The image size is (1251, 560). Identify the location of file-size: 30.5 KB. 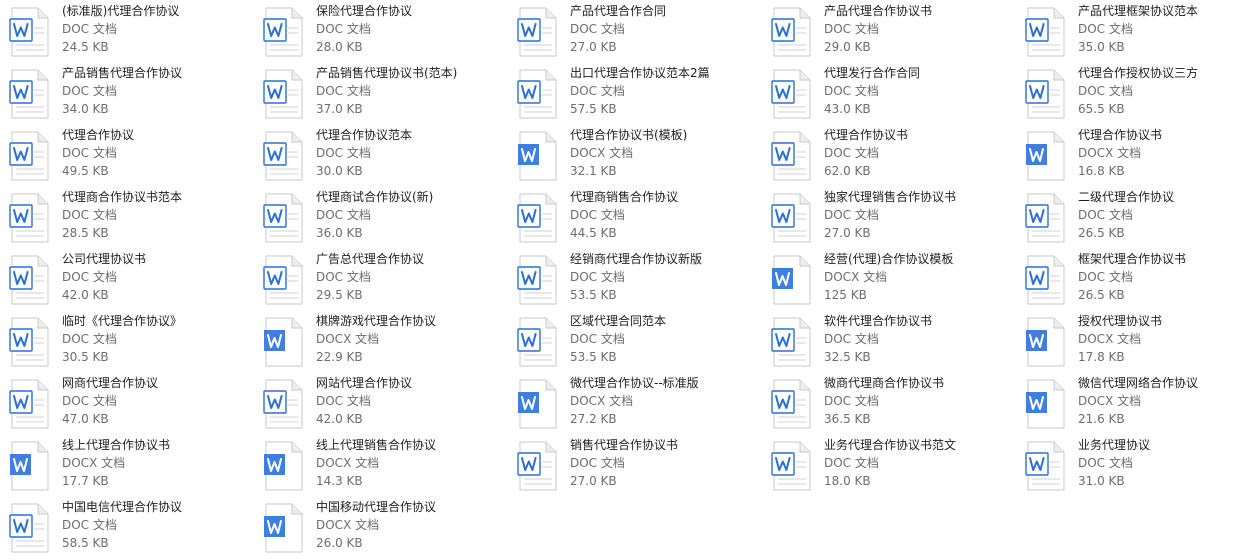
(85, 357).